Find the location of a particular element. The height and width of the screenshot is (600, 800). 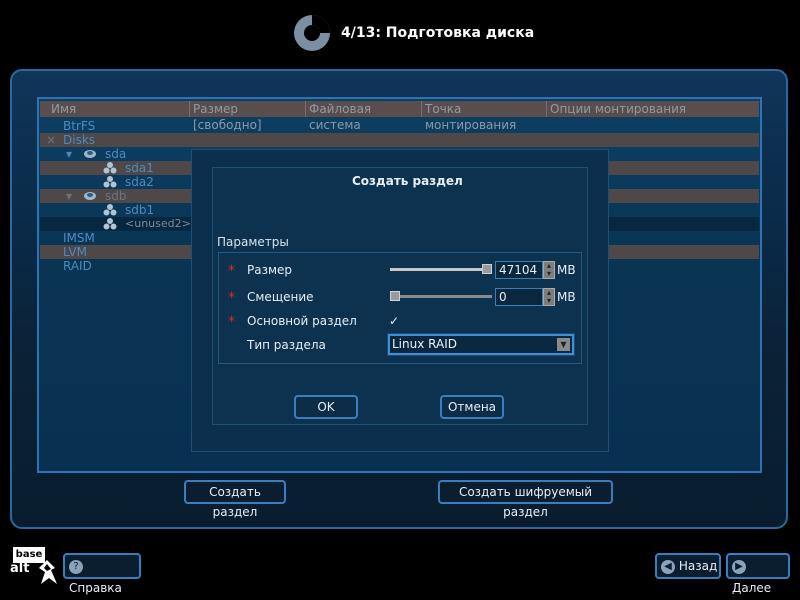

collapse-icon: × is located at coordinates (51, 140).